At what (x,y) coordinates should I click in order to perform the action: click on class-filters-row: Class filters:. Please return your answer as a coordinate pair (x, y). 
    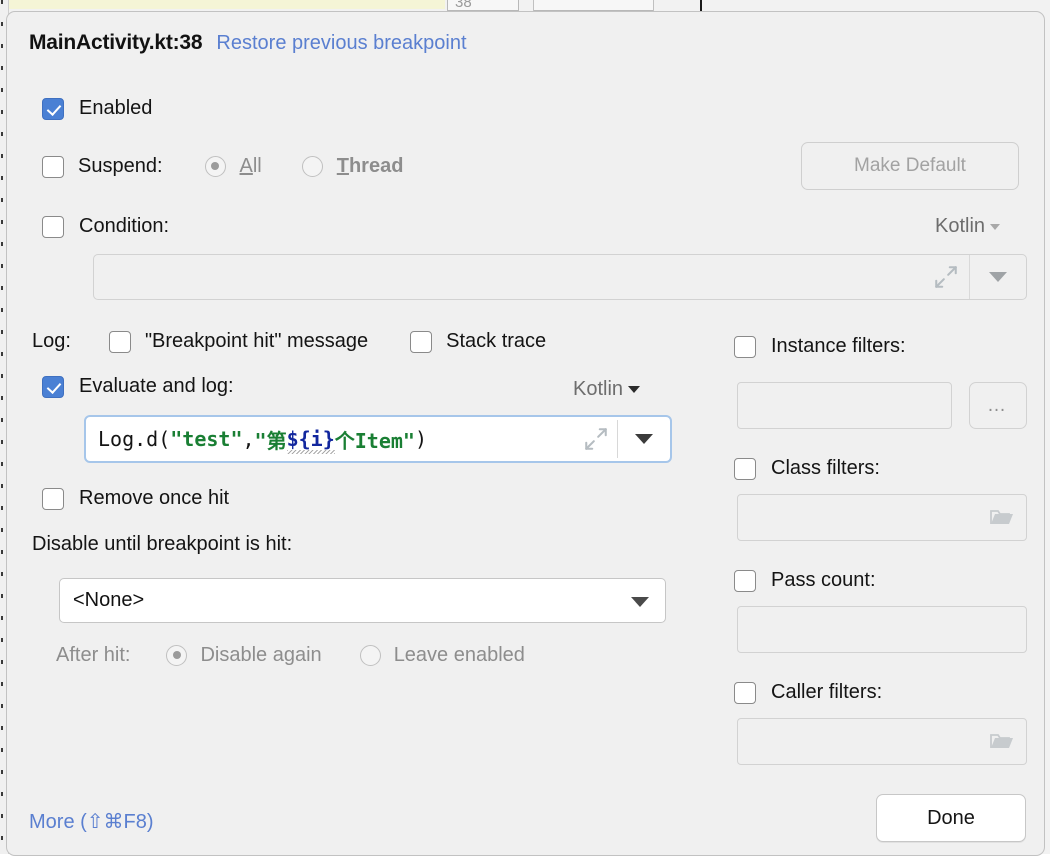
    Looking at the image, I should click on (807, 468).